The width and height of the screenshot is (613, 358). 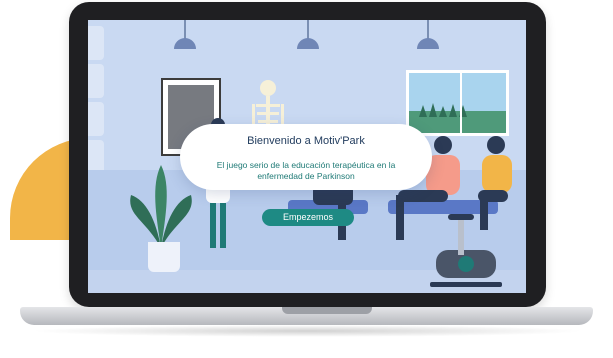 I want to click on window-illustration, so click(x=457, y=103).